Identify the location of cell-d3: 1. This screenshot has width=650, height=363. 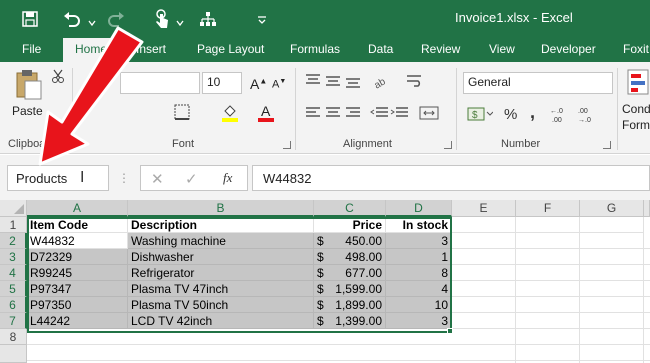
(419, 257).